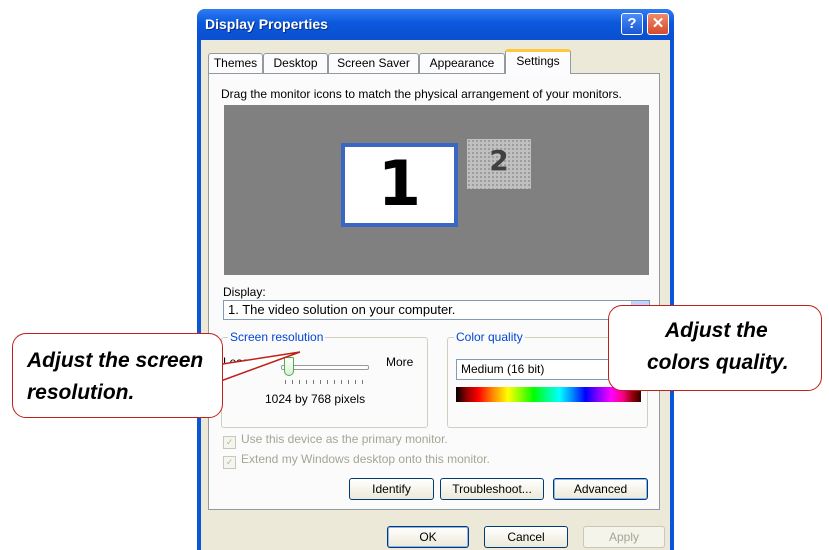 The image size is (829, 550). What do you see at coordinates (538, 61) in the screenshot?
I see `tab-settings: Settings` at bounding box center [538, 61].